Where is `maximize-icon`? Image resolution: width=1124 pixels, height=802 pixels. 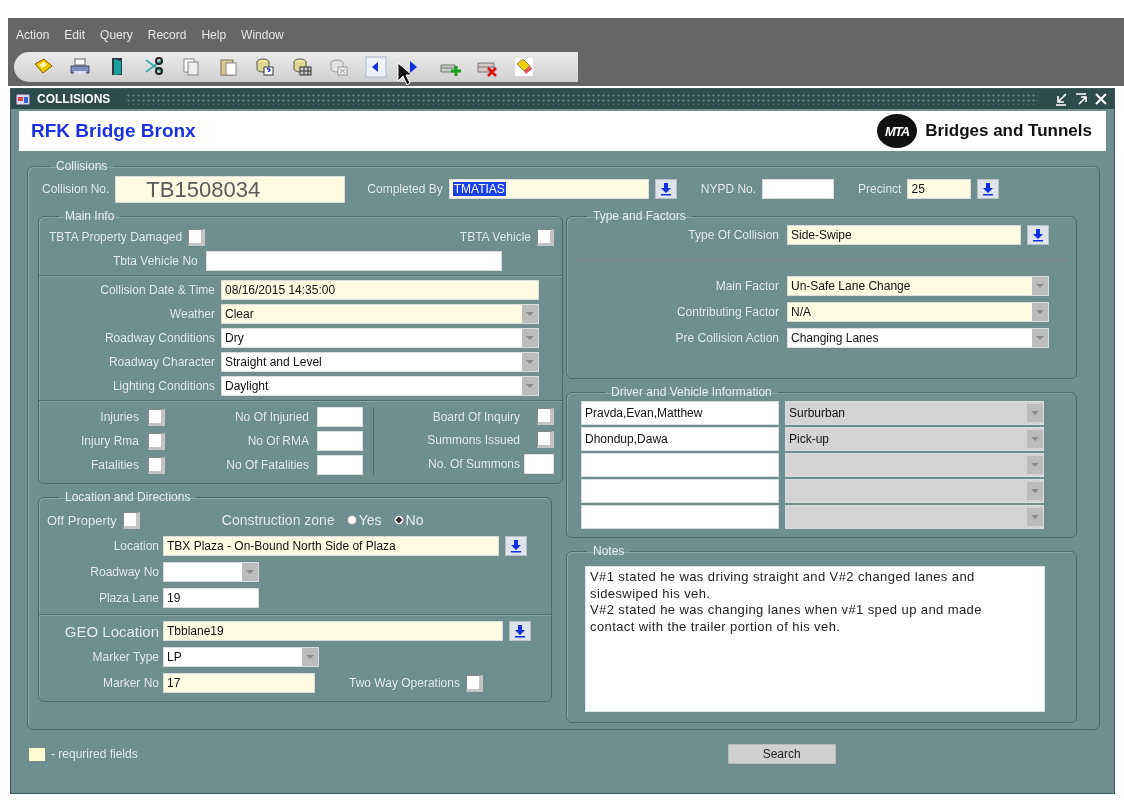
maximize-icon is located at coordinates (1081, 99).